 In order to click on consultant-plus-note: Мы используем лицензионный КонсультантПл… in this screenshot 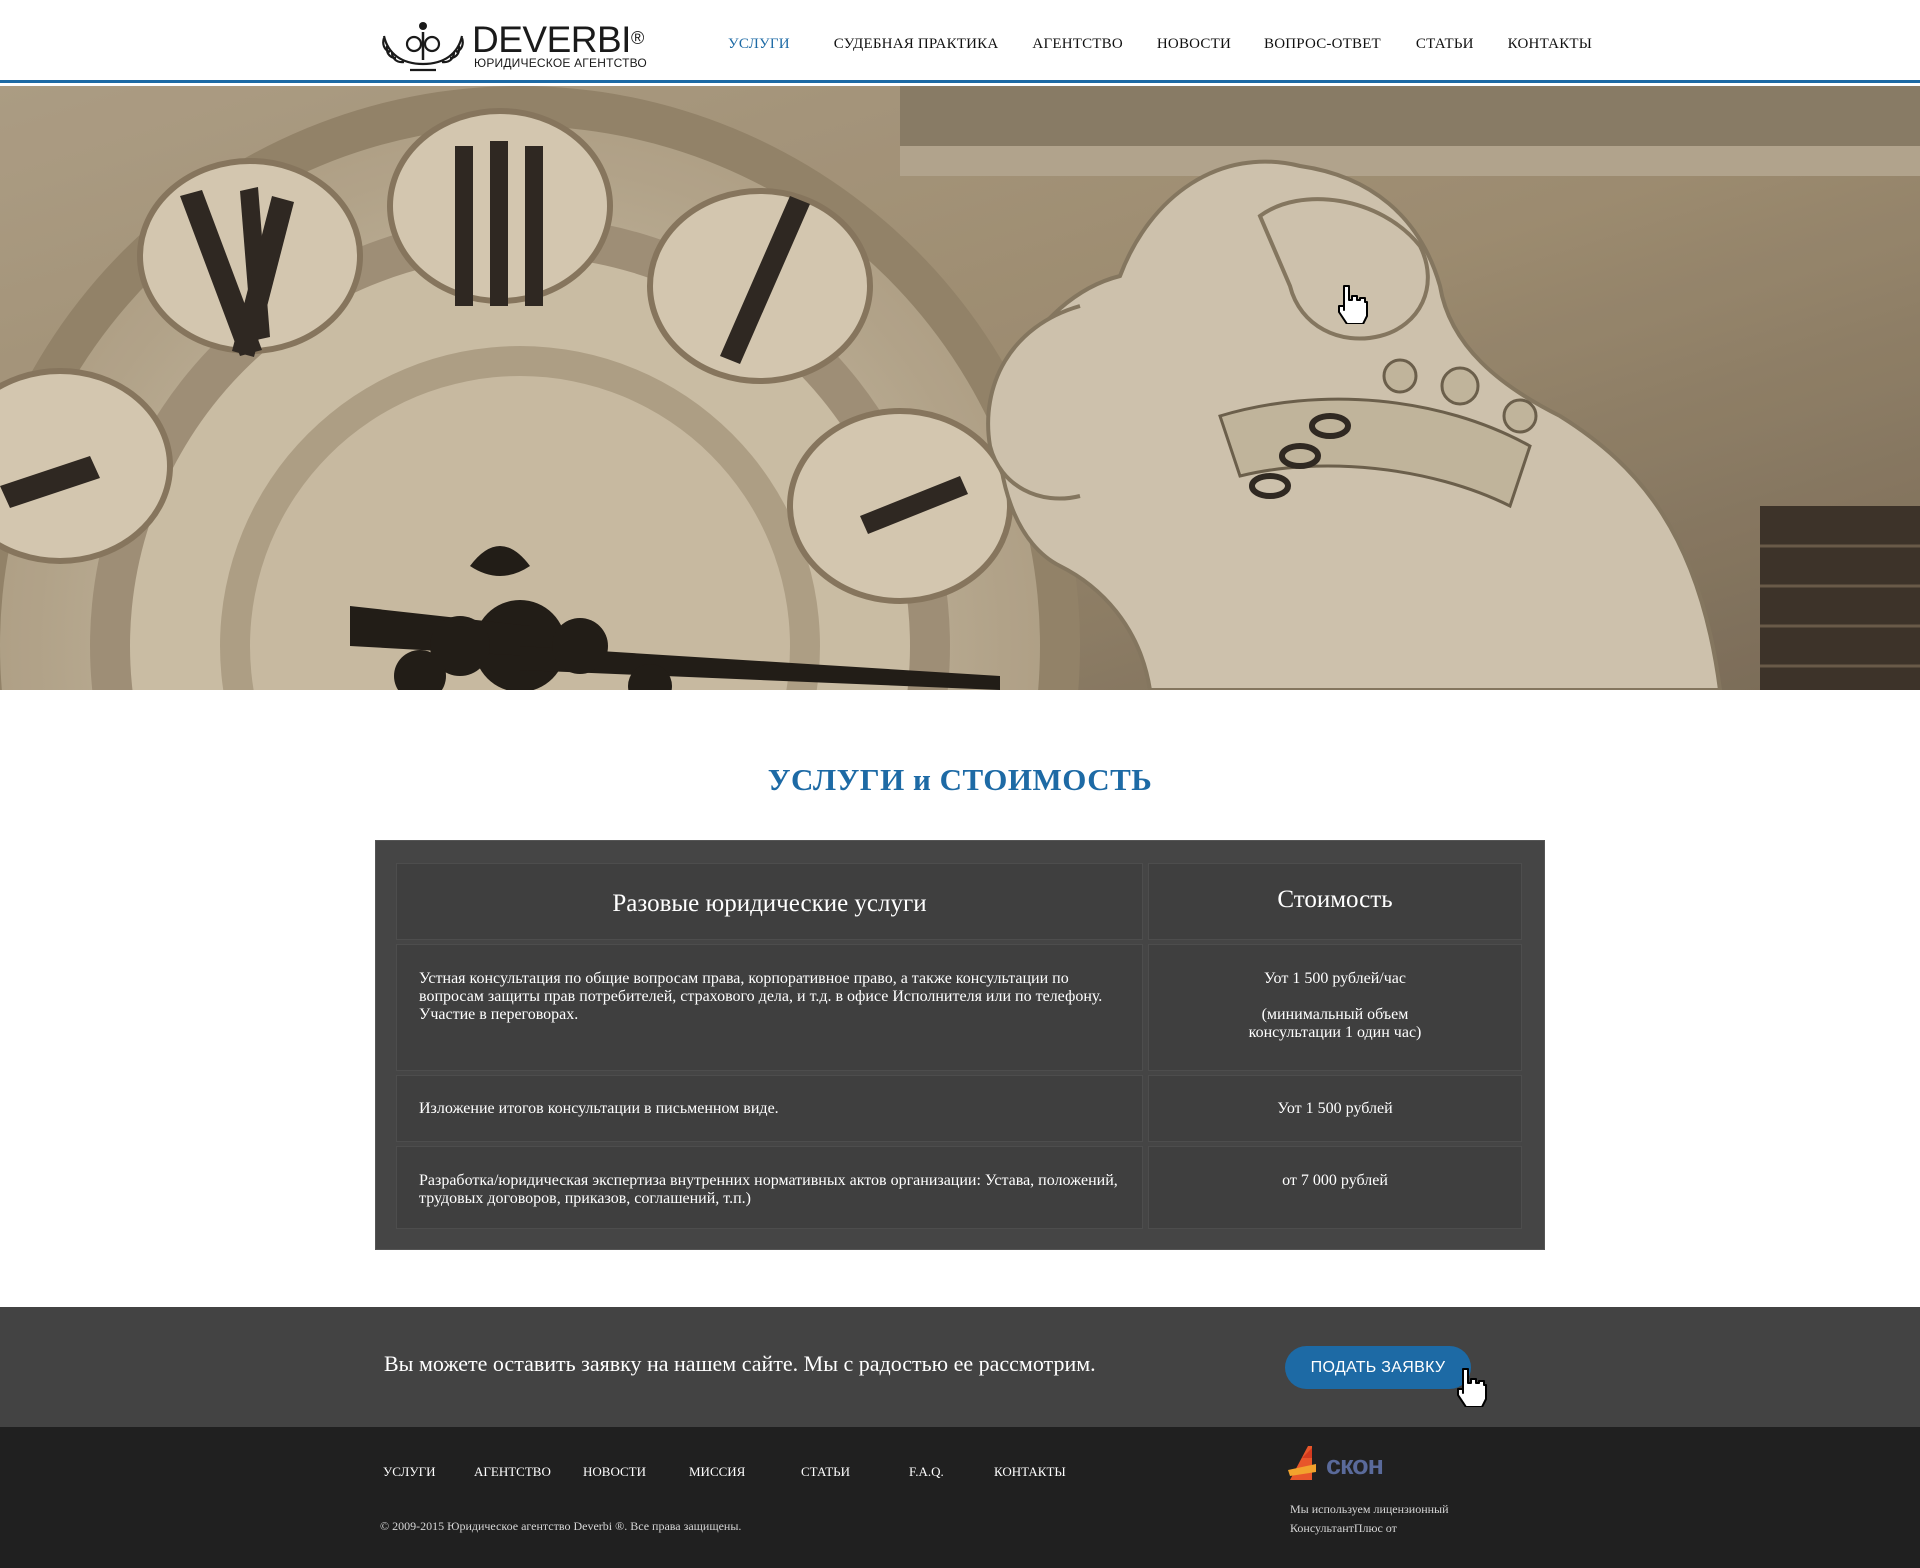, I will do `click(1369, 1518)`.